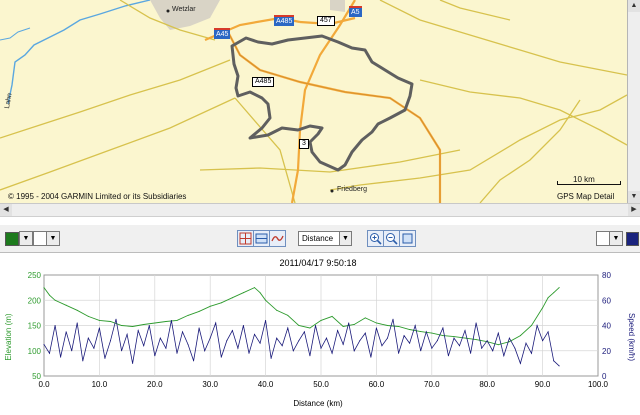 This screenshot has height=415, width=640. Describe the element at coordinates (634, 197) in the screenshot. I see `scroll-down-button: ▼` at that location.